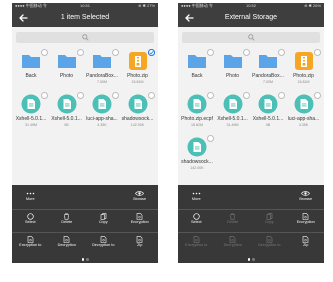 The image size is (333, 282). What do you see at coordinates (82, 259) in the screenshot?
I see `page-dot-active` at bounding box center [82, 259].